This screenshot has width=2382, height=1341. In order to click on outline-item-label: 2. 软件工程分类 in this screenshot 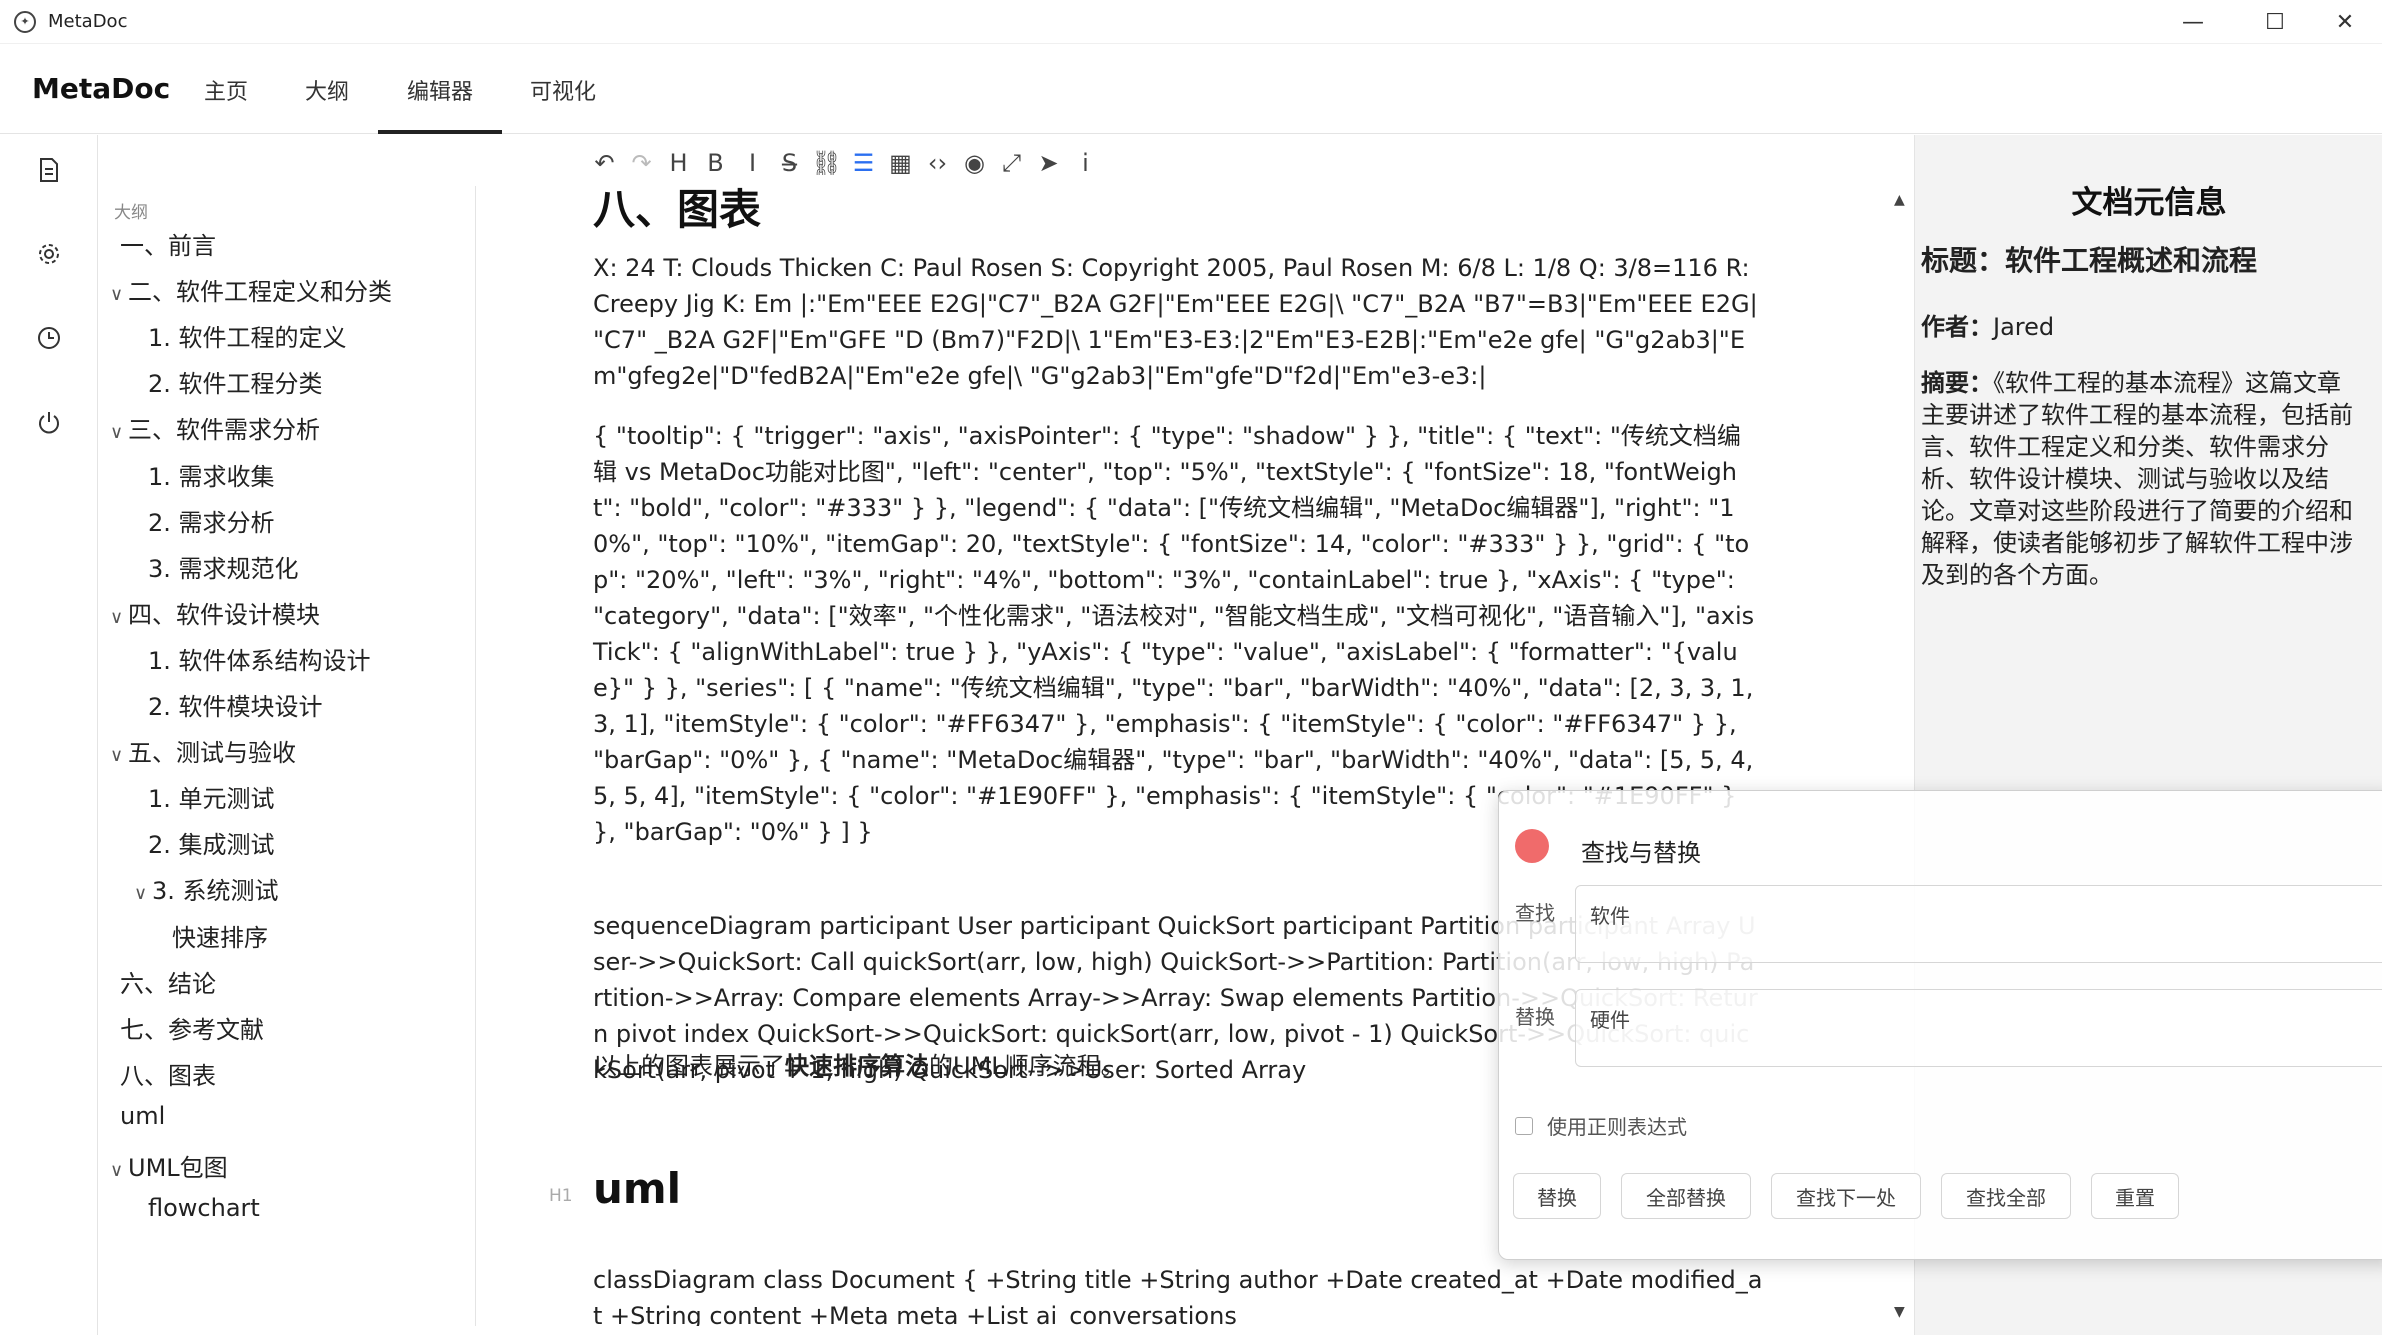, I will do `click(235, 384)`.